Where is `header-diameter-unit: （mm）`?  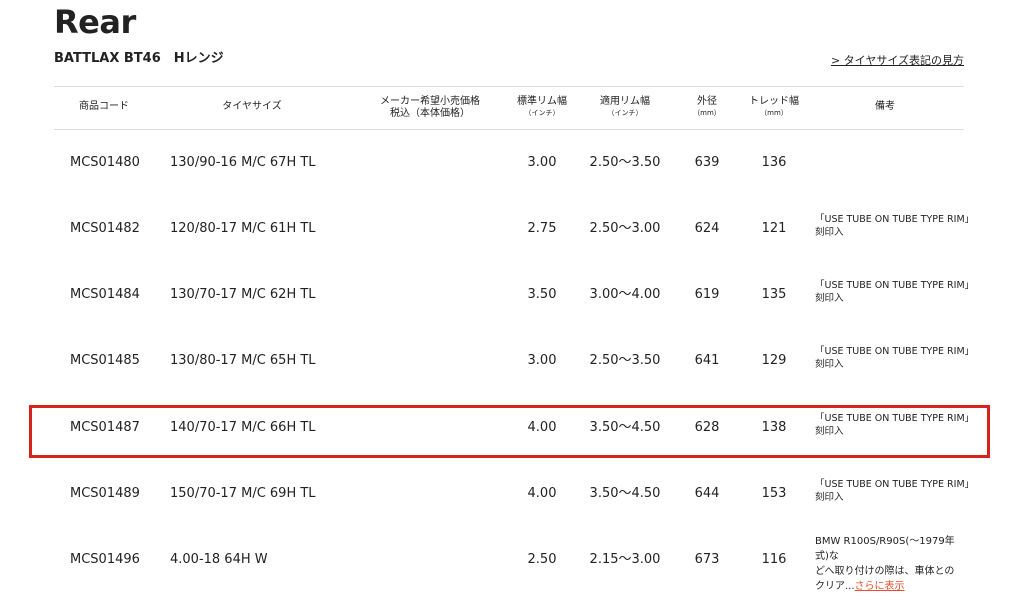
header-diameter-unit: （mm） is located at coordinates (707, 113).